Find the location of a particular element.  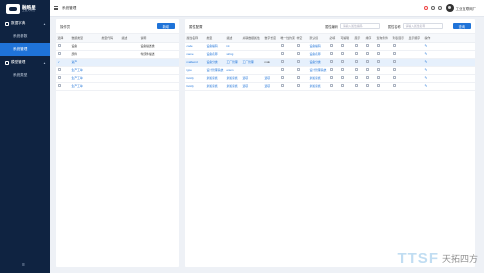

add-button: 新增 is located at coordinates (165, 26).